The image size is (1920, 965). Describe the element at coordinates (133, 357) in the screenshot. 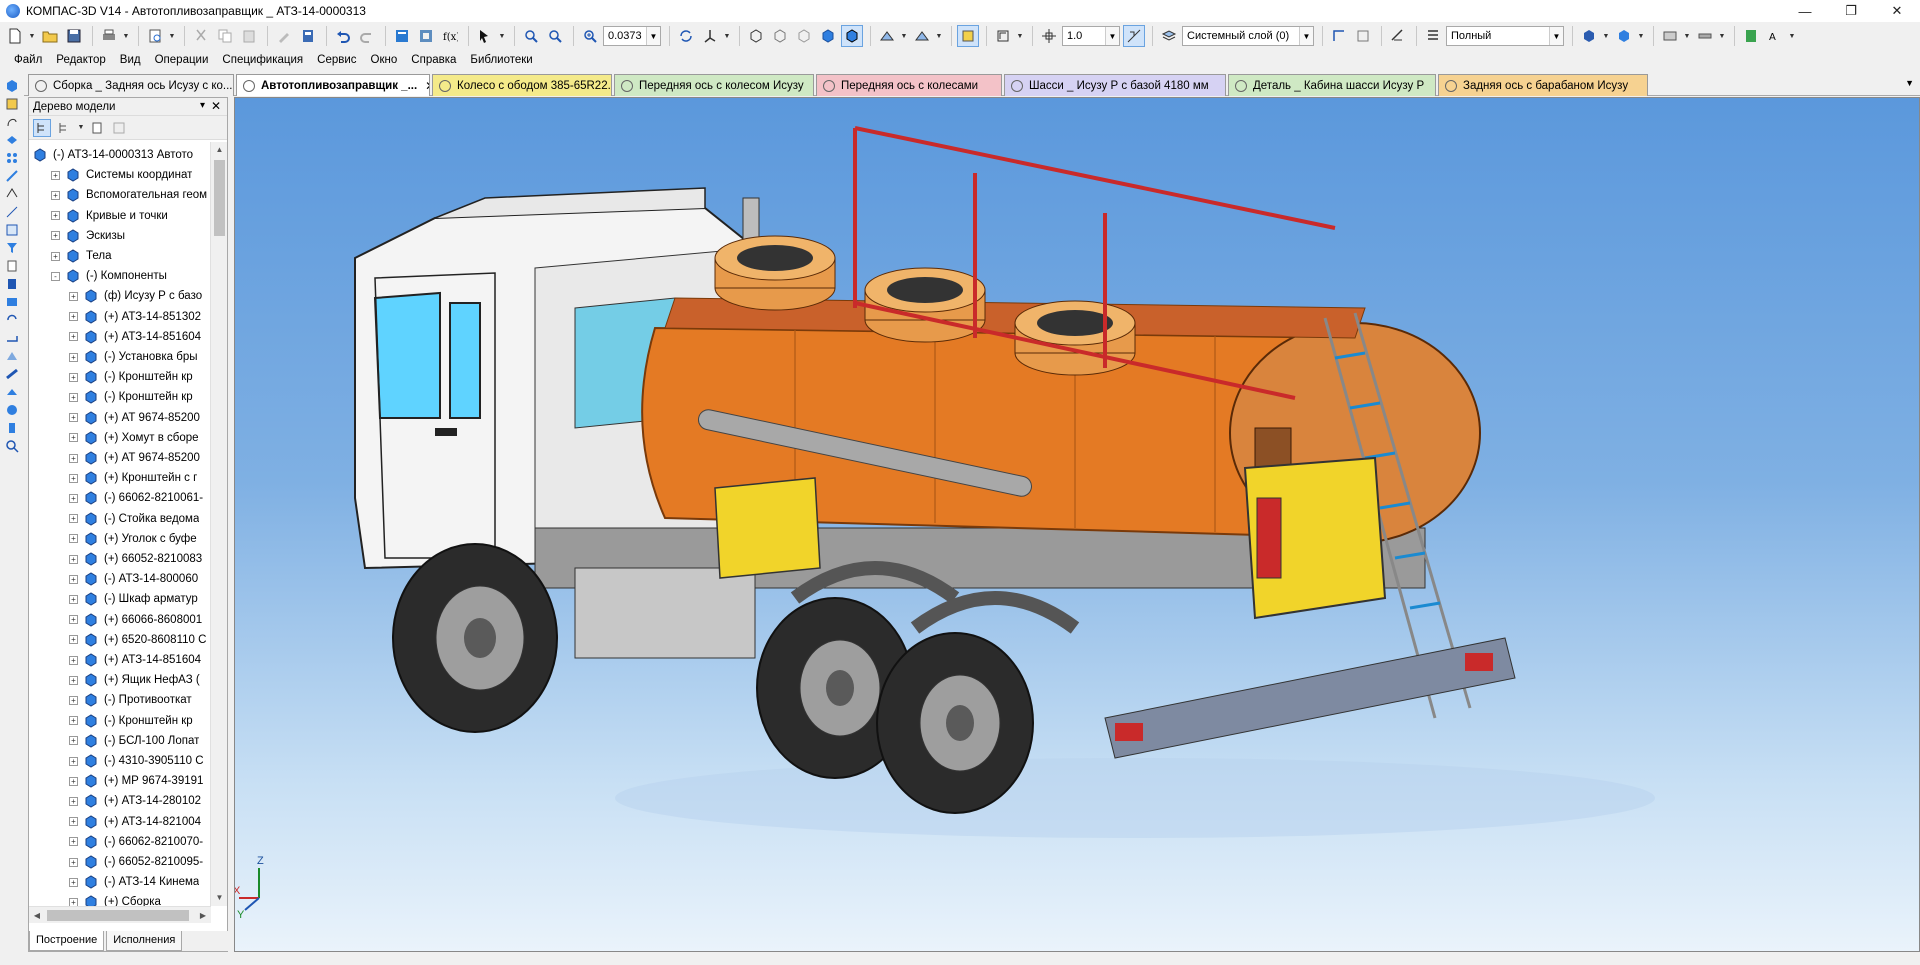

I see `tree-item: + (-) Установка бры` at that location.